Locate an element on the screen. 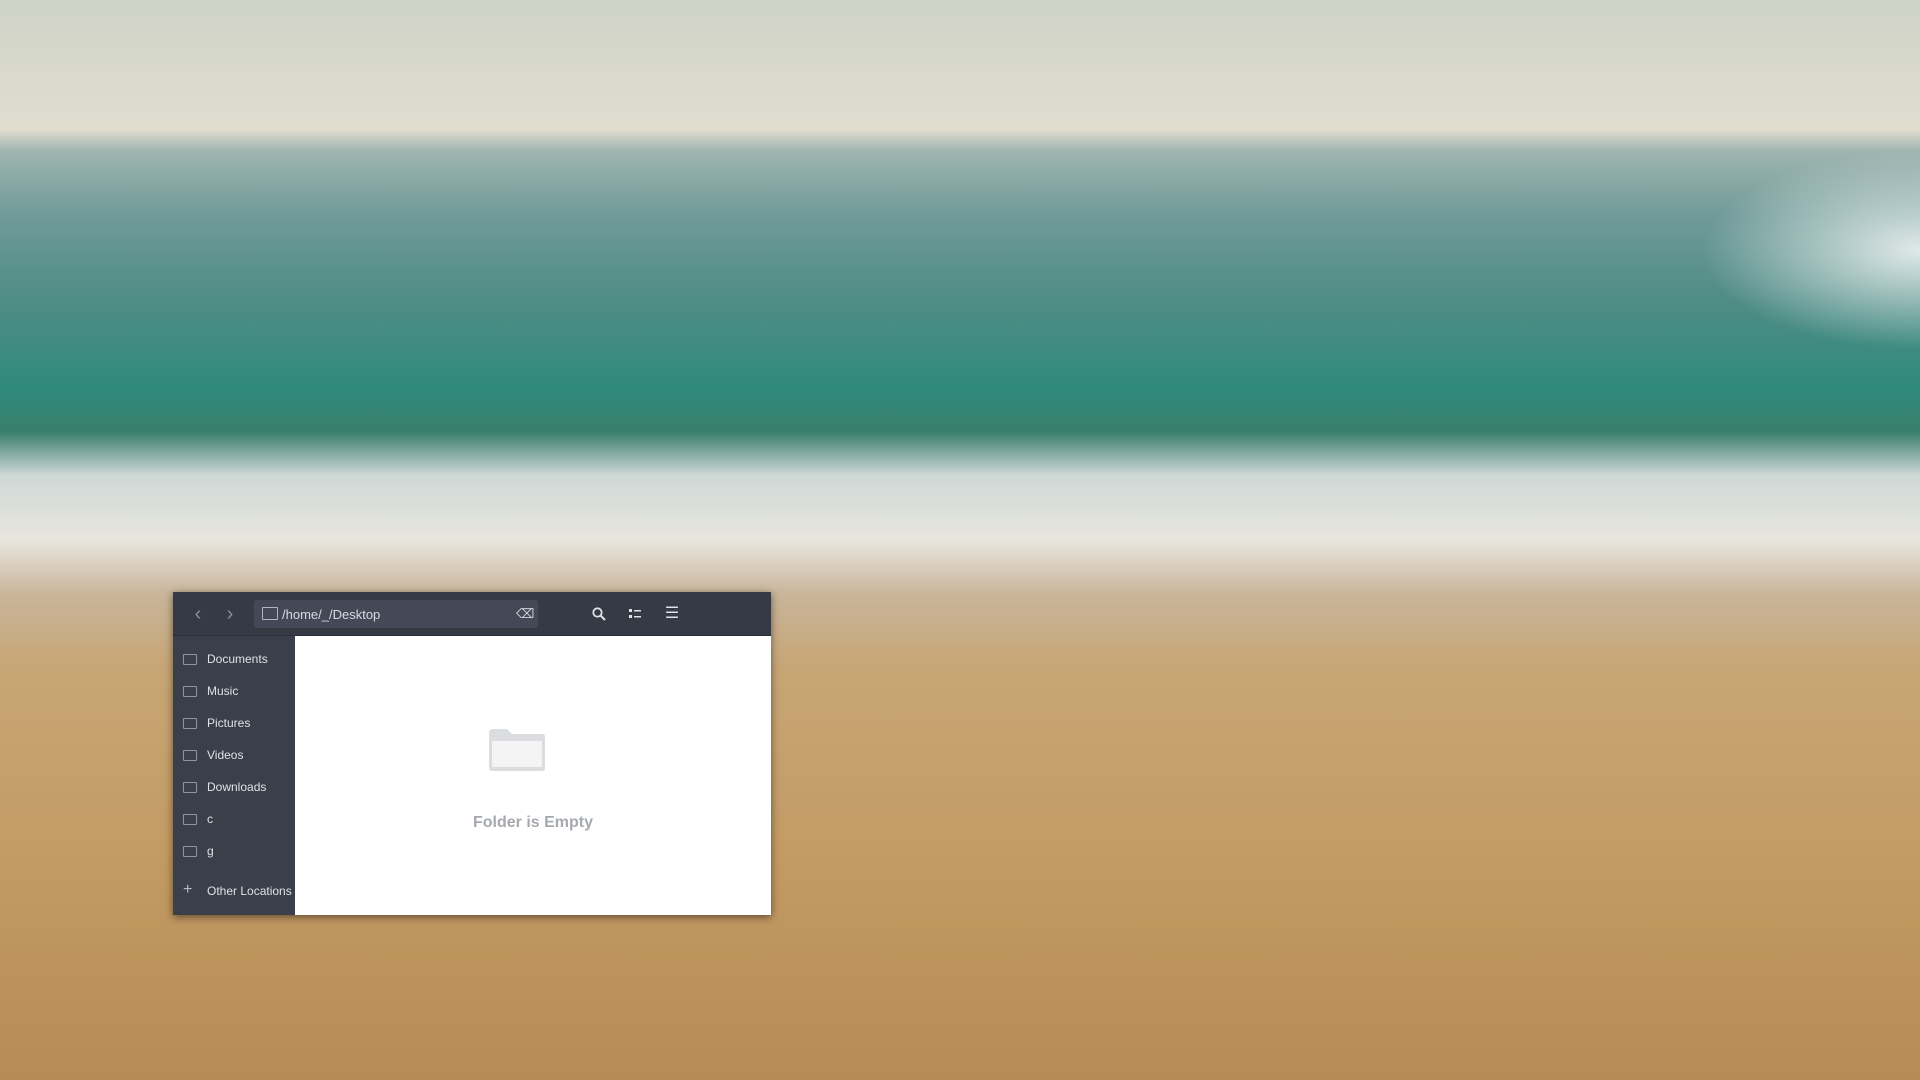  sidebar-item-downloads: Downloads is located at coordinates (234, 788).